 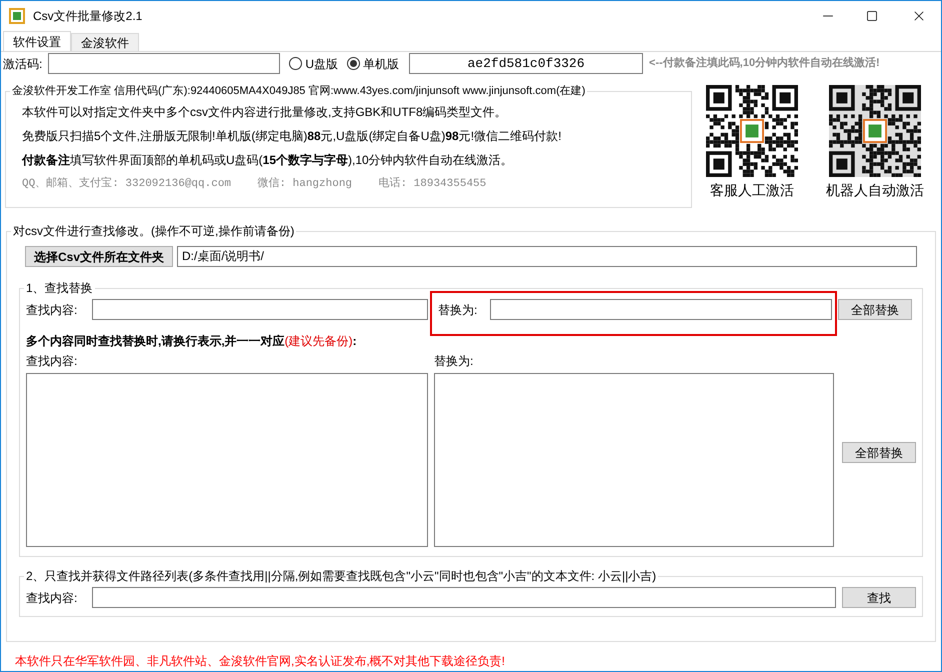 What do you see at coordinates (22, 64) in the screenshot?
I see `activation-label: 激活码:` at bounding box center [22, 64].